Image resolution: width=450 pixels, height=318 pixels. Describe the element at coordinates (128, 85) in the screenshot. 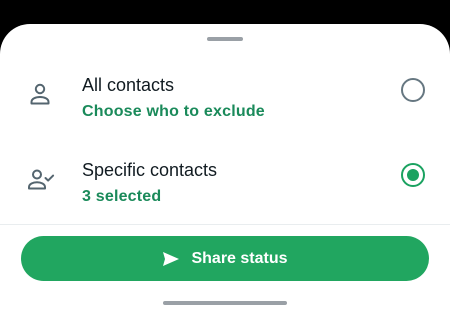

I see `option-title: All contacts` at that location.